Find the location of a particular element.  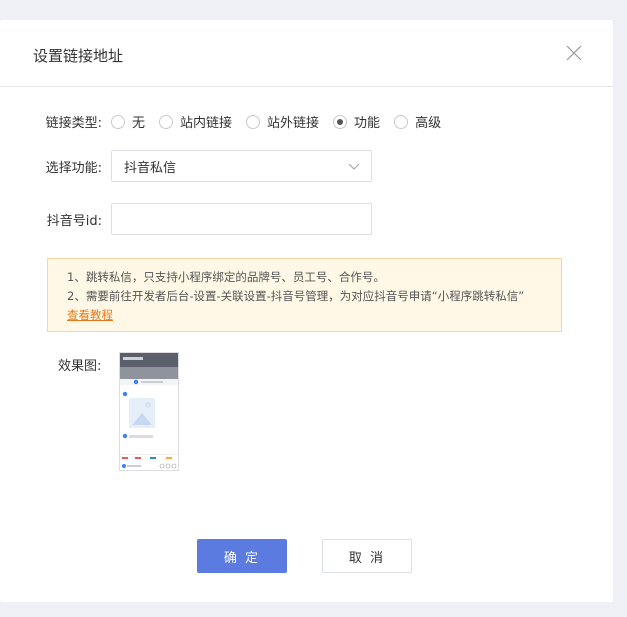

link-type-label: 链接类型: is located at coordinates (73, 123).